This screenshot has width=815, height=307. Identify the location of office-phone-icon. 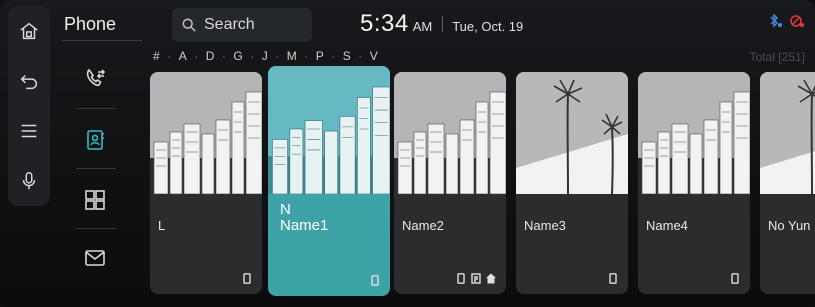
(476, 278).